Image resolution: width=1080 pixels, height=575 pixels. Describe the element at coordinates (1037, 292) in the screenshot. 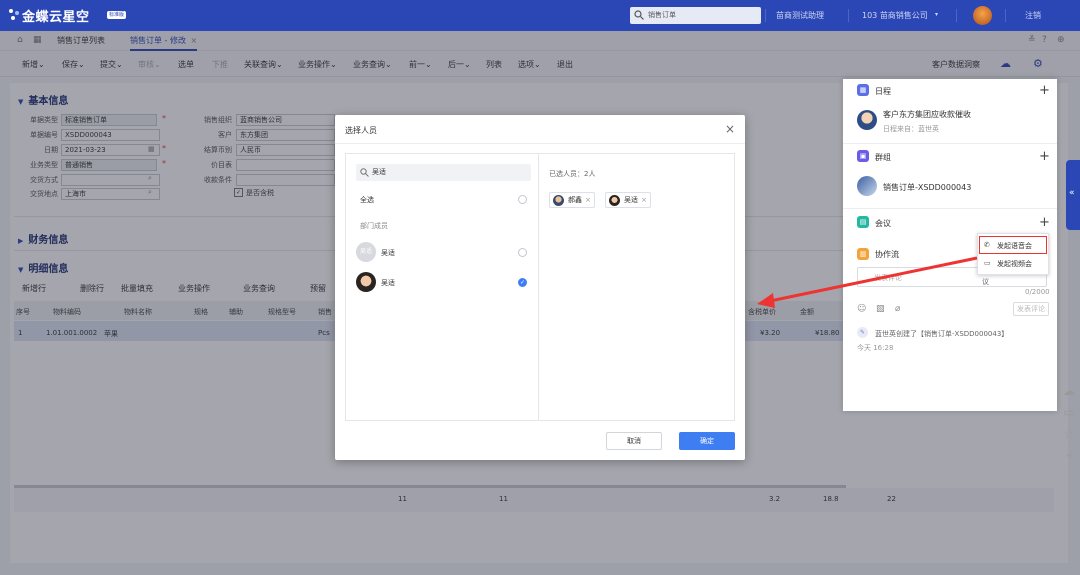

I see `char-counter: 0/2000` at that location.